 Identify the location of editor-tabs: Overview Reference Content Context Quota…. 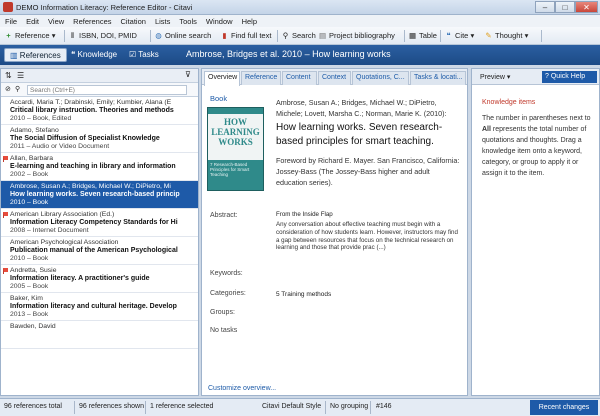
(334, 77).